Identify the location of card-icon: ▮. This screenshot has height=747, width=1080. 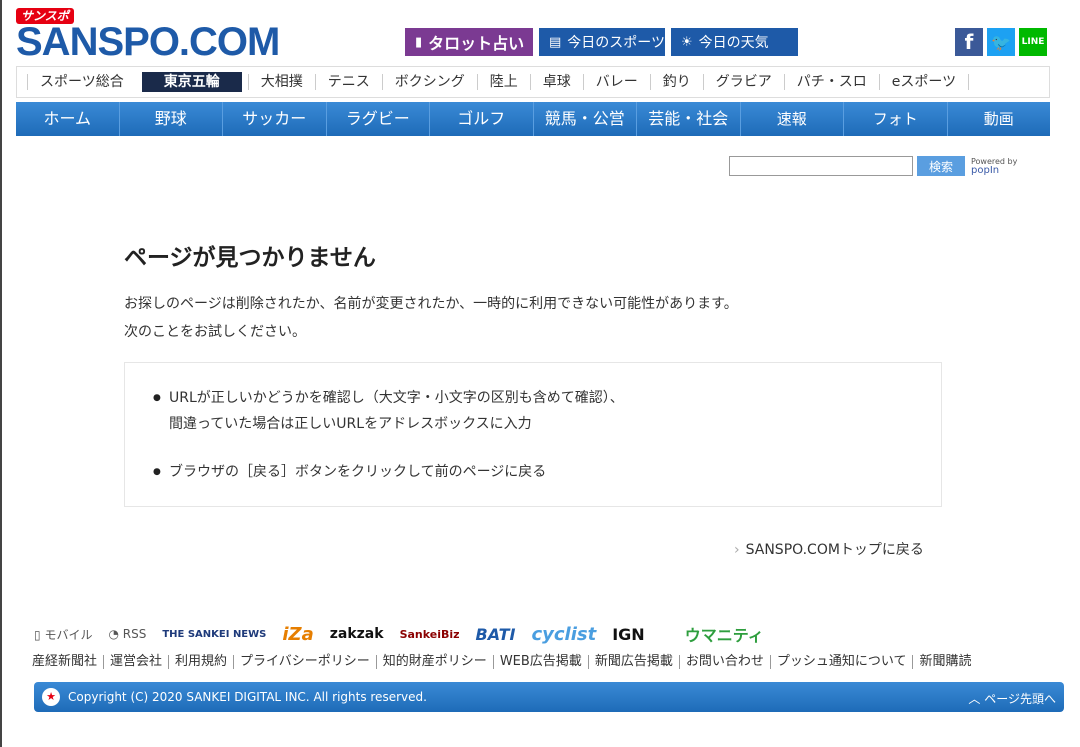
(419, 42).